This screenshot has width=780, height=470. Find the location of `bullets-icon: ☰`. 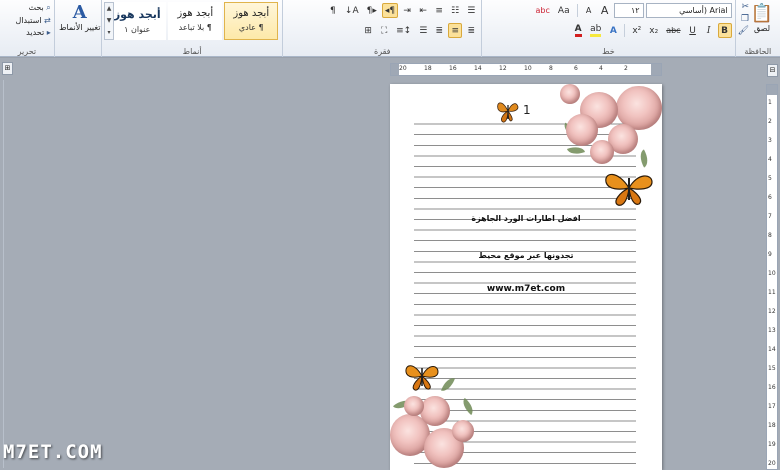

bullets-icon: ☰ is located at coordinates (471, 10).